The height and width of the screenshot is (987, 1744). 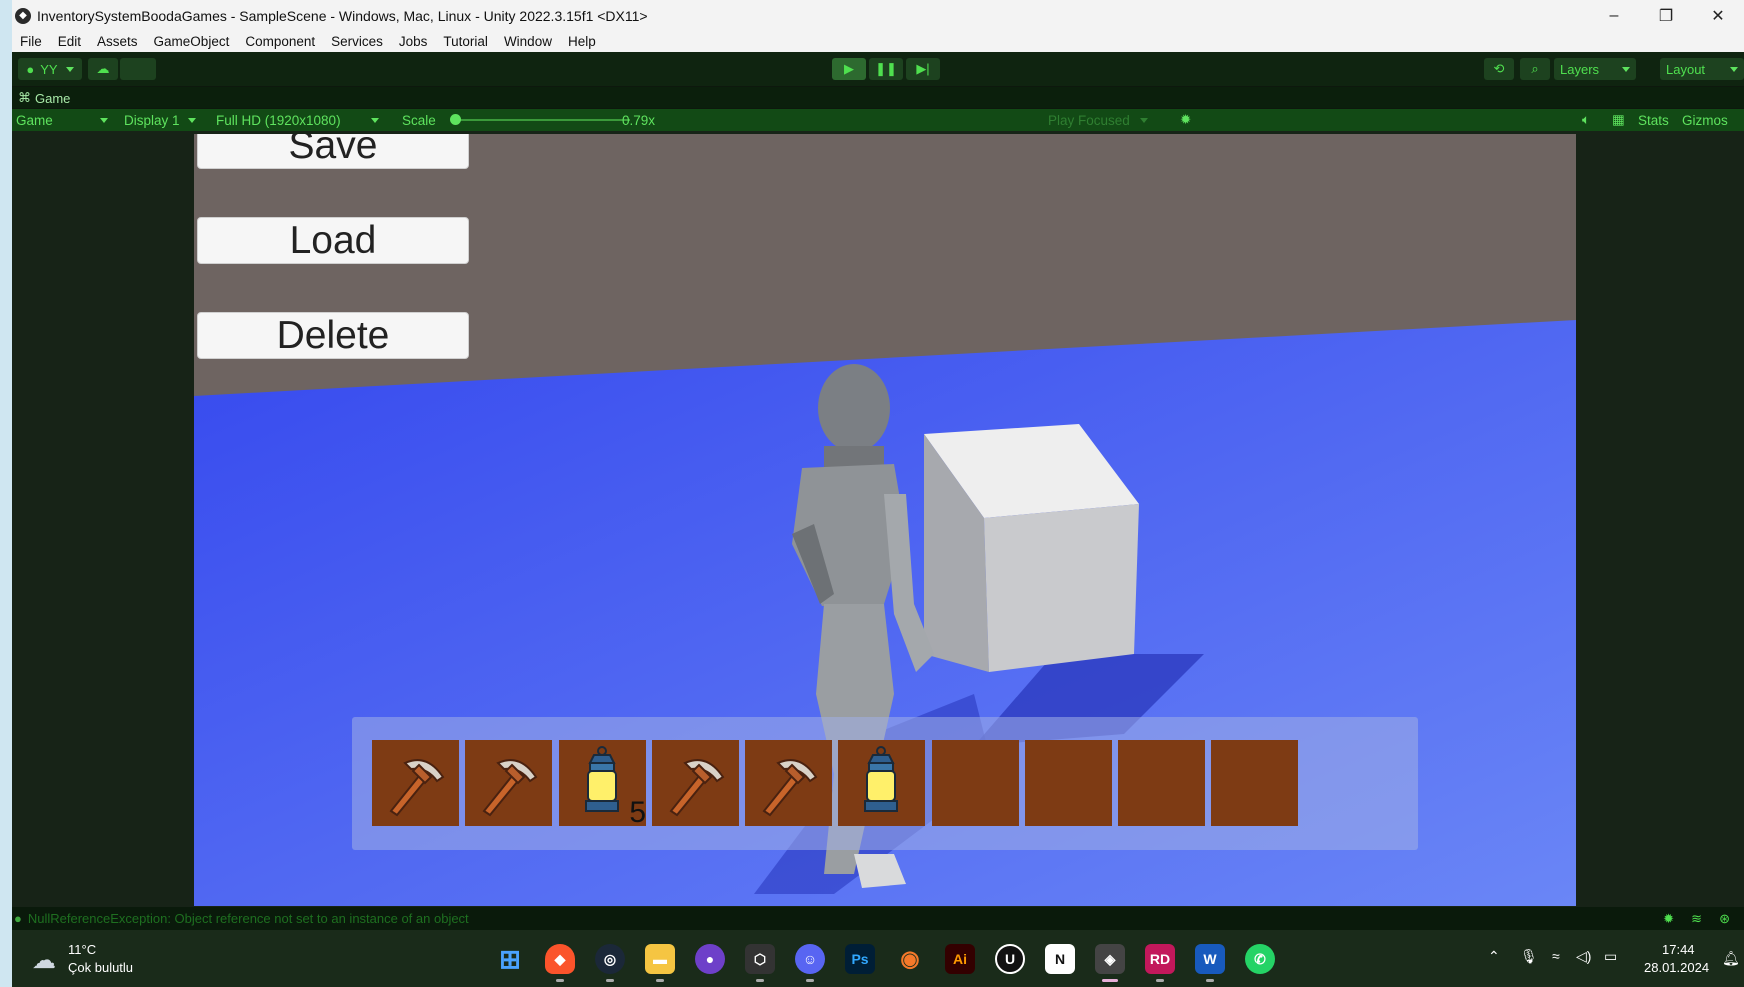 I want to click on illustrator-icon: Ai, so click(x=960, y=959).